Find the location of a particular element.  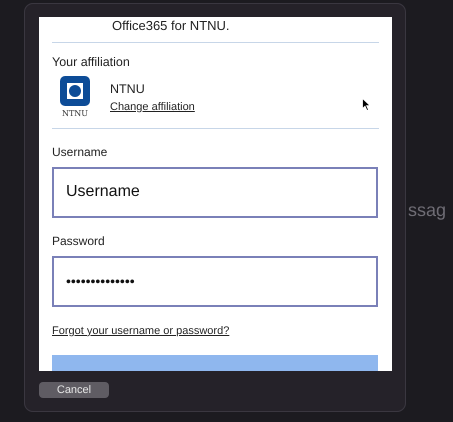

logo-icon is located at coordinates (75, 91).